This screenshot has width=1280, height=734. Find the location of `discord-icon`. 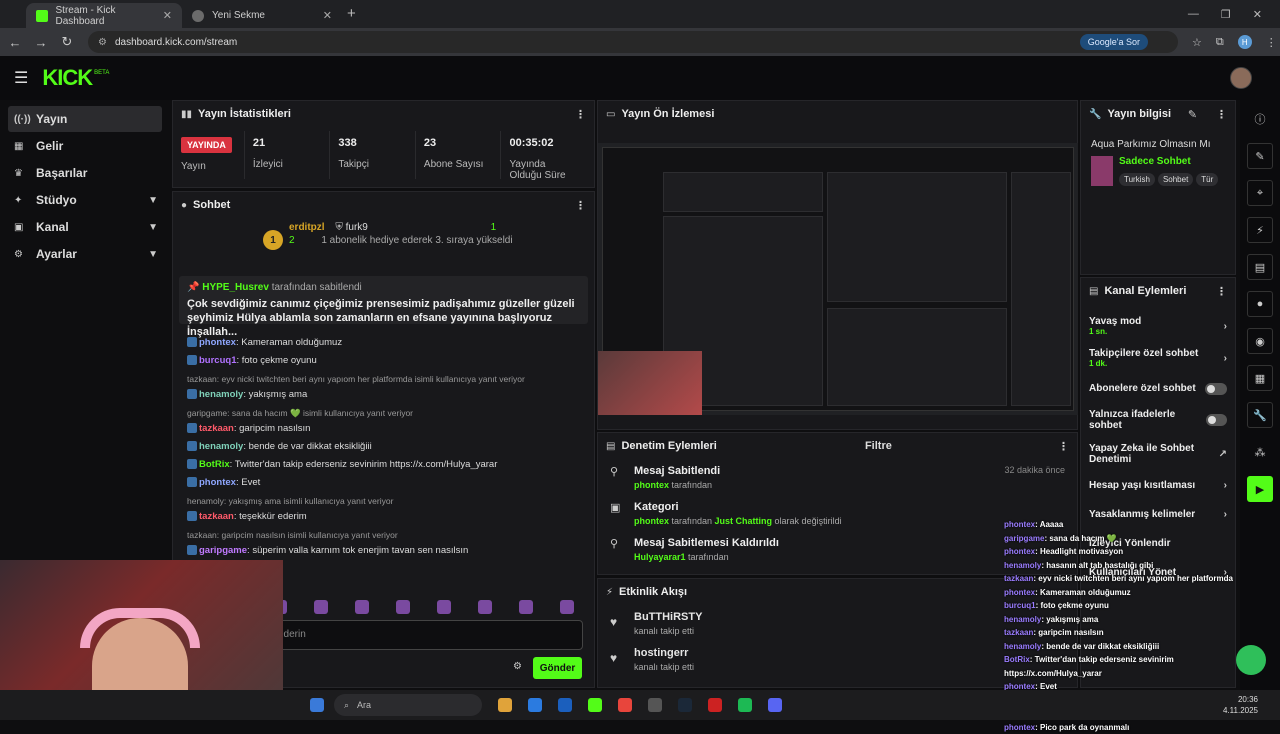

discord-icon is located at coordinates (775, 705).